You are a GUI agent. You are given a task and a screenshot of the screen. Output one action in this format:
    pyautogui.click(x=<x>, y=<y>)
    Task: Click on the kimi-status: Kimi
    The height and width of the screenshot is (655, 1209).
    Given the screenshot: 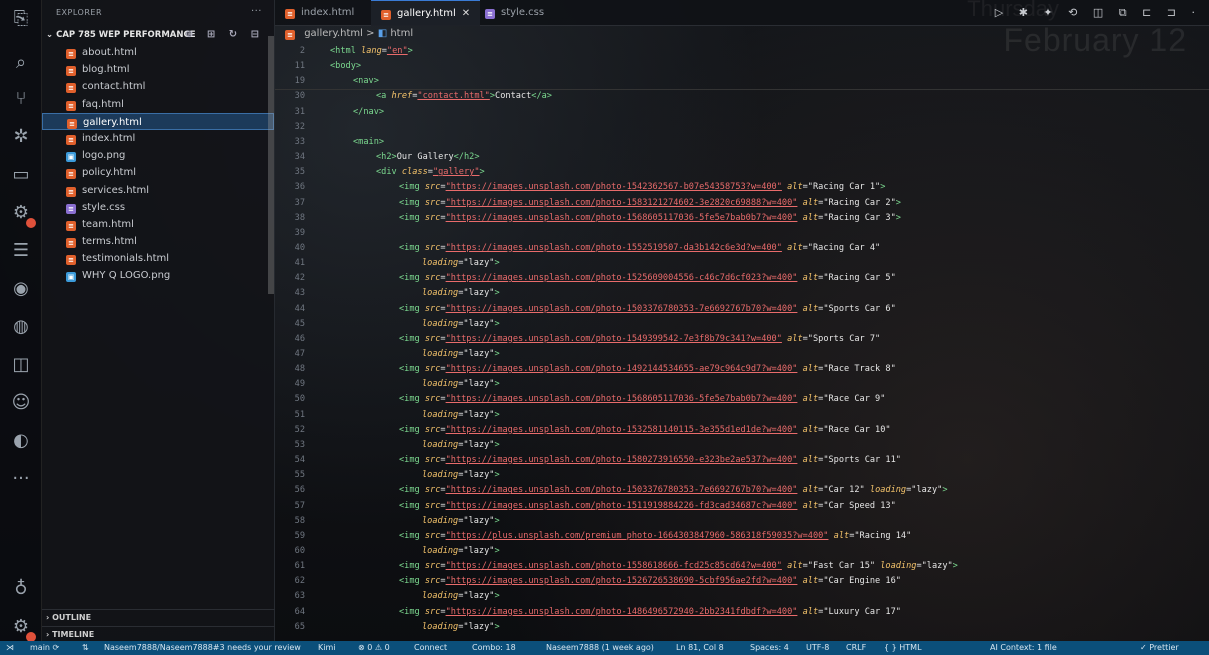 What is the action you would take?
    pyautogui.click(x=326, y=648)
    